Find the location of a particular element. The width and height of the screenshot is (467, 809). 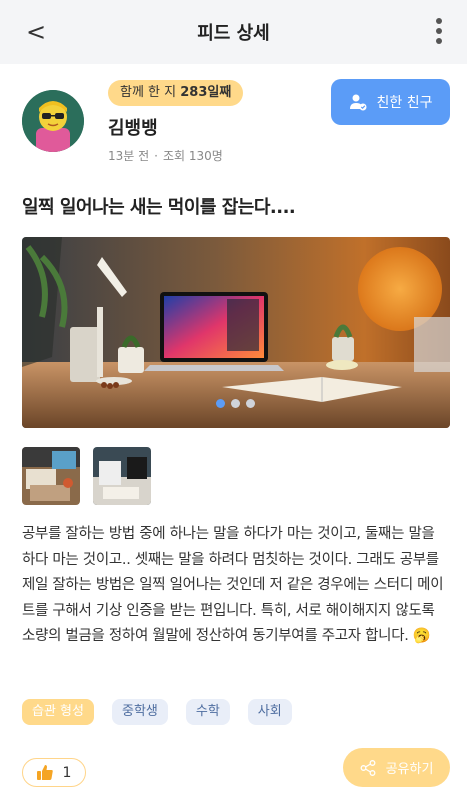

share-icon is located at coordinates (368, 767).